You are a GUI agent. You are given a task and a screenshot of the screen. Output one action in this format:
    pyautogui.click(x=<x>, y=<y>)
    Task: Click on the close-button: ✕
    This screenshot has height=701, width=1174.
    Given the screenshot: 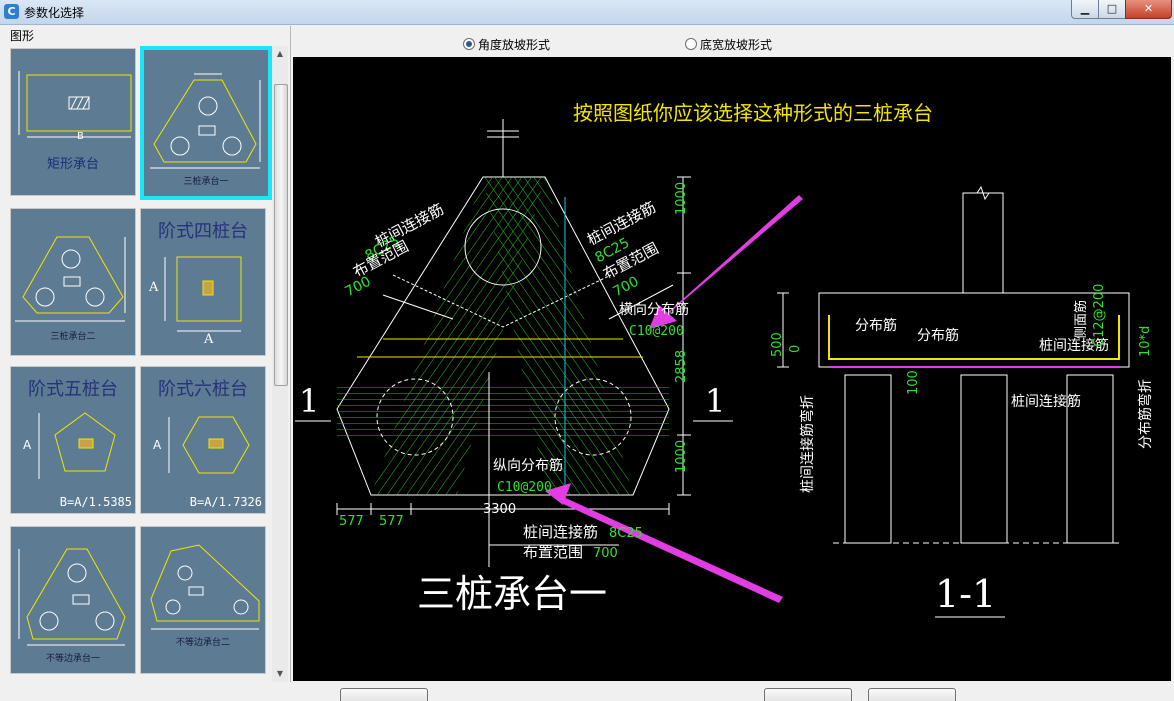 What is the action you would take?
    pyautogui.click(x=1148, y=9)
    